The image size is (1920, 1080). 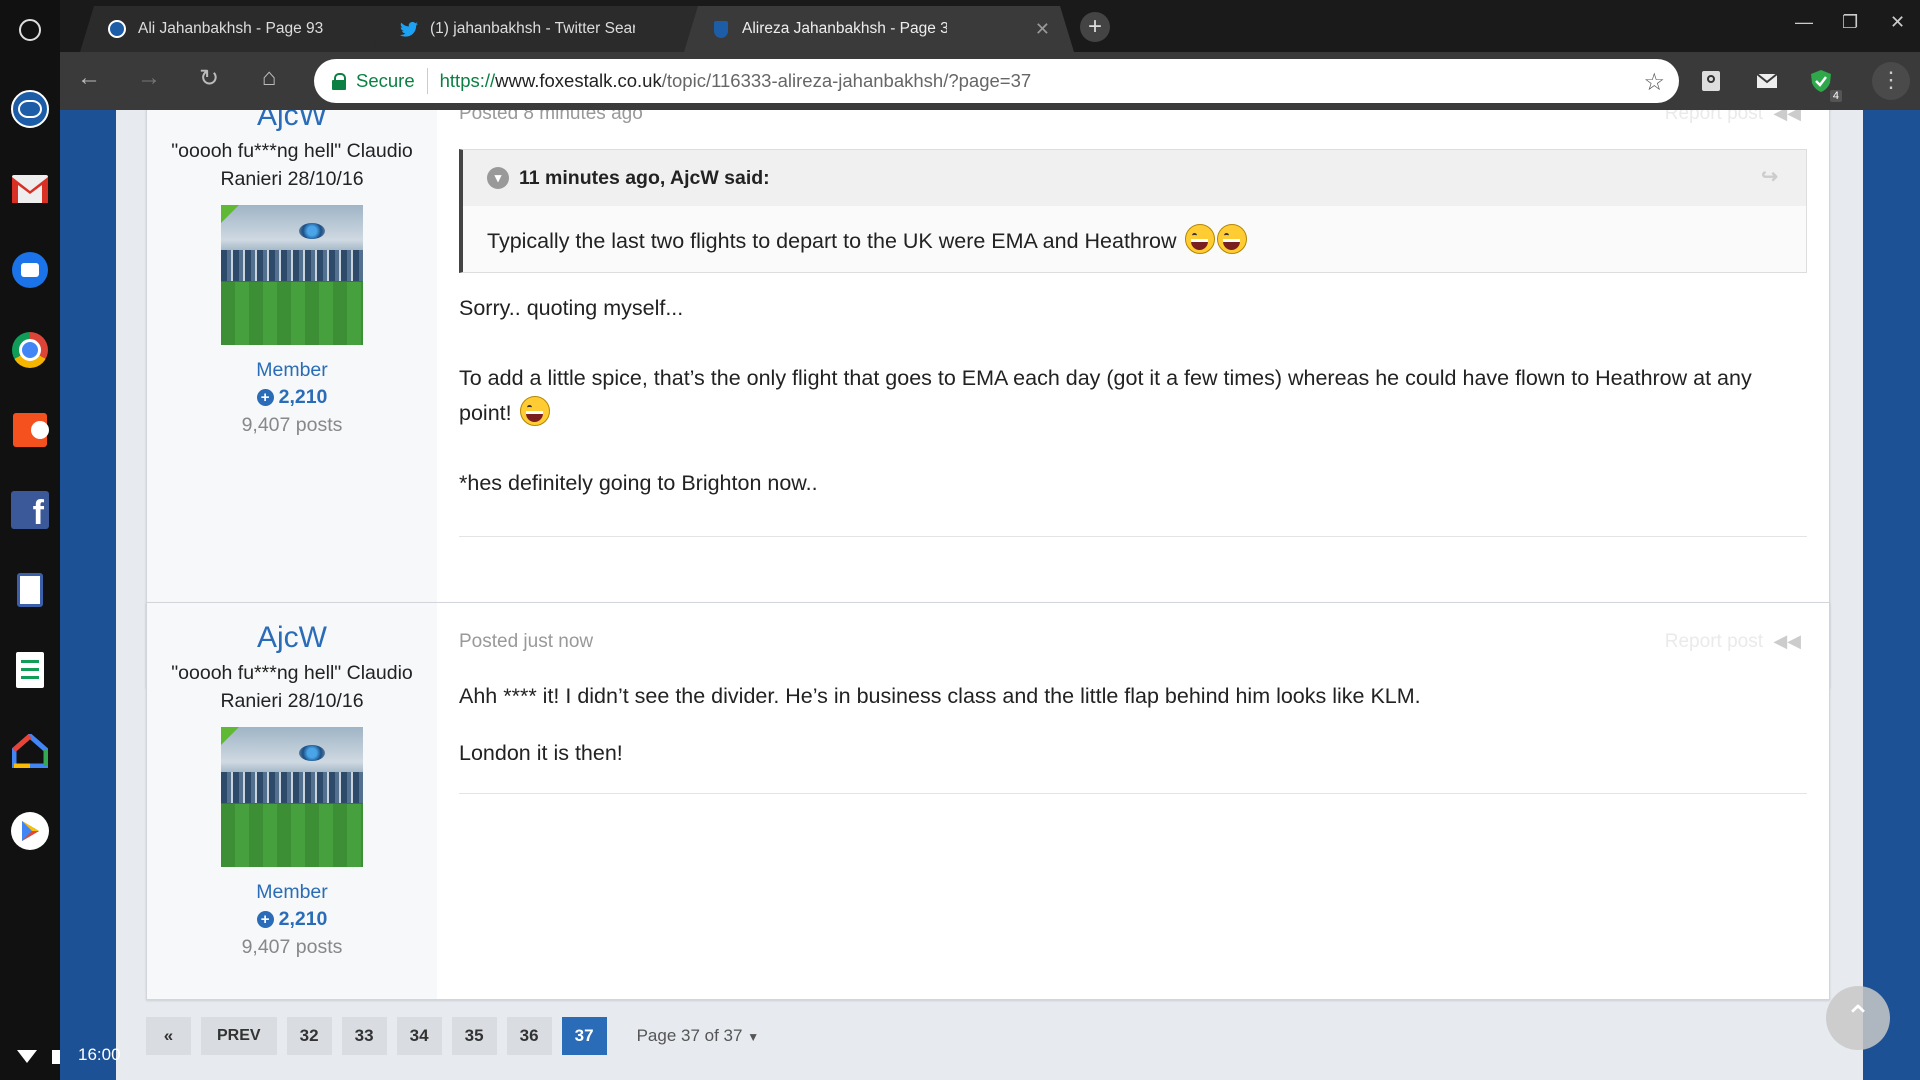 I want to click on page-37-button: 37, so click(x=584, y=1036).